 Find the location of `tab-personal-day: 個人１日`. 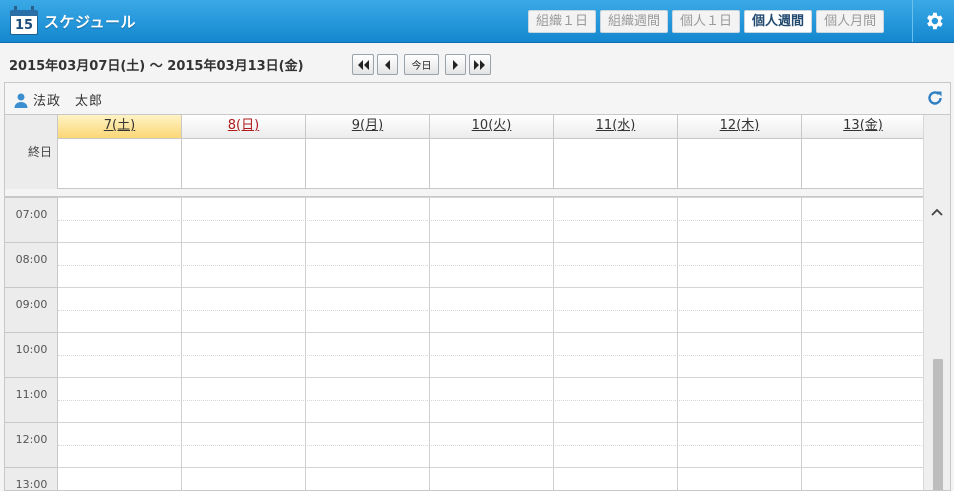

tab-personal-day: 個人１日 is located at coordinates (706, 21).